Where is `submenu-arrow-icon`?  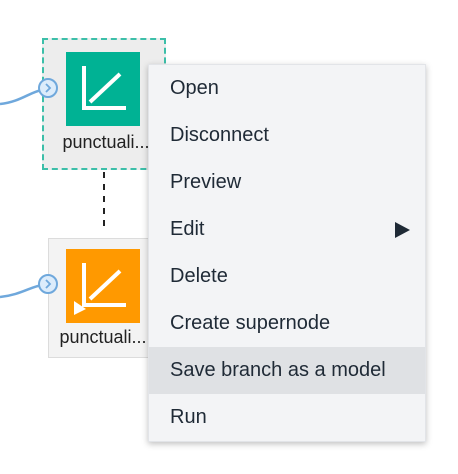 submenu-arrow-icon is located at coordinates (402, 230).